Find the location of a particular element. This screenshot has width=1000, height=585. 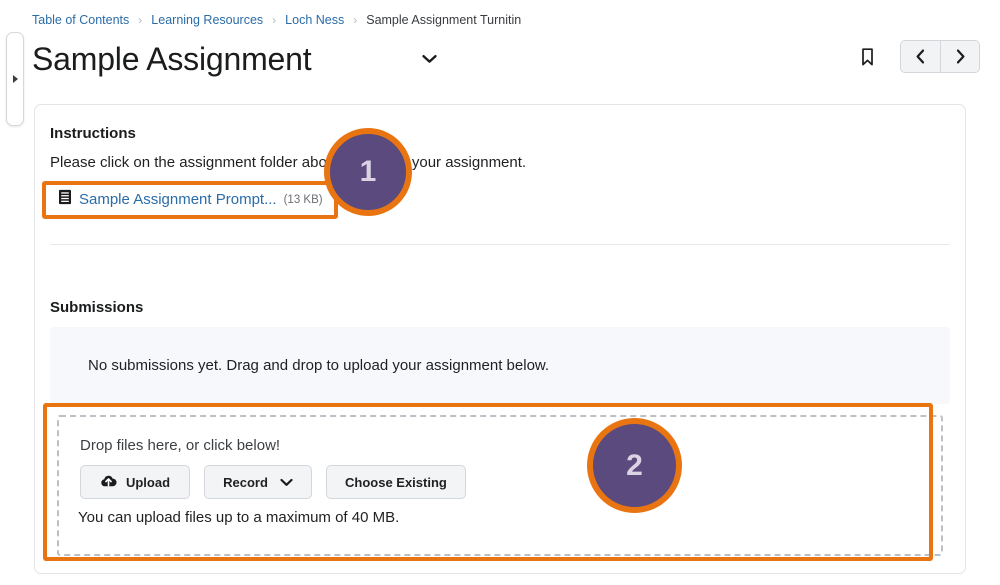

record-button-label: Record is located at coordinates (245, 482).